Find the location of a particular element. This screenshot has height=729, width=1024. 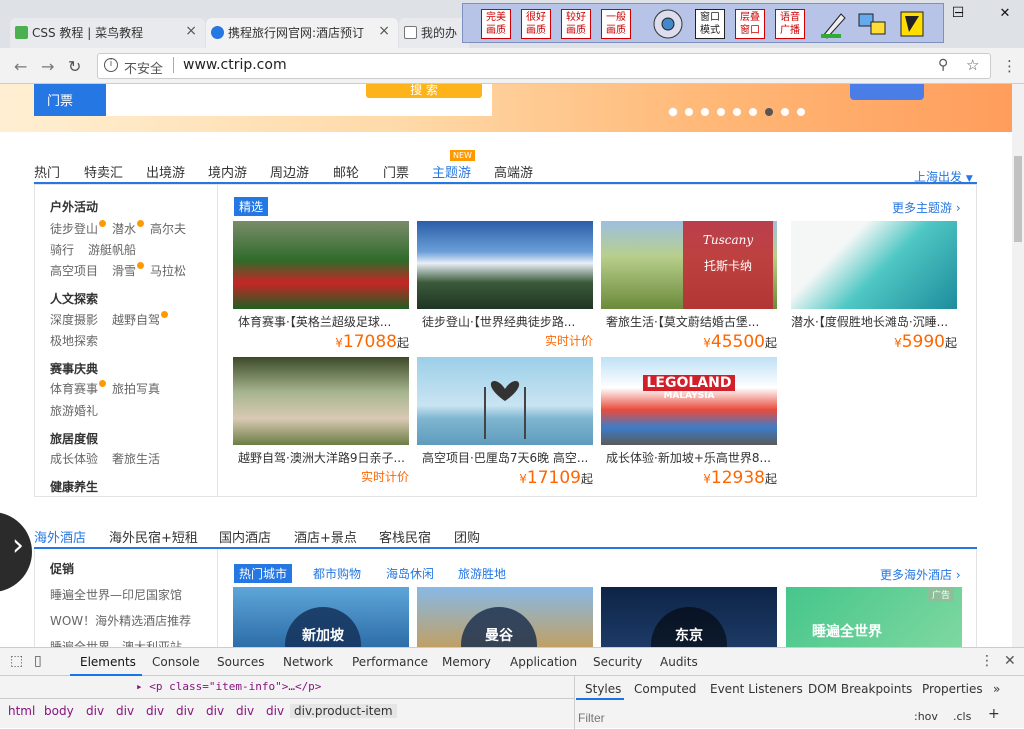

link-high-altitude: 高空项目 is located at coordinates (74, 270).